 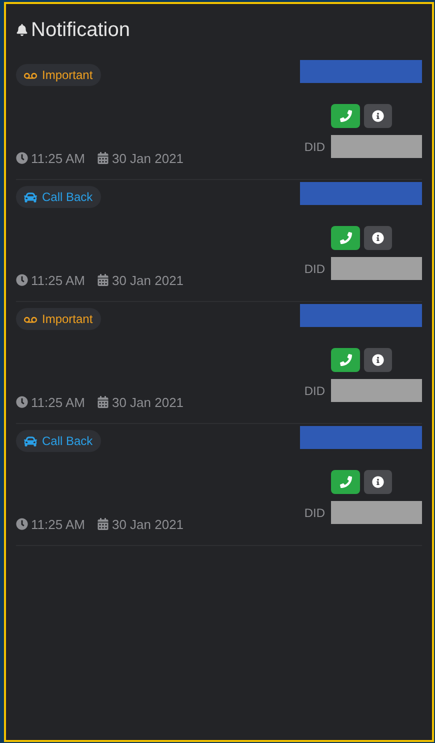 I want to click on bell-icon, so click(x=22, y=30).